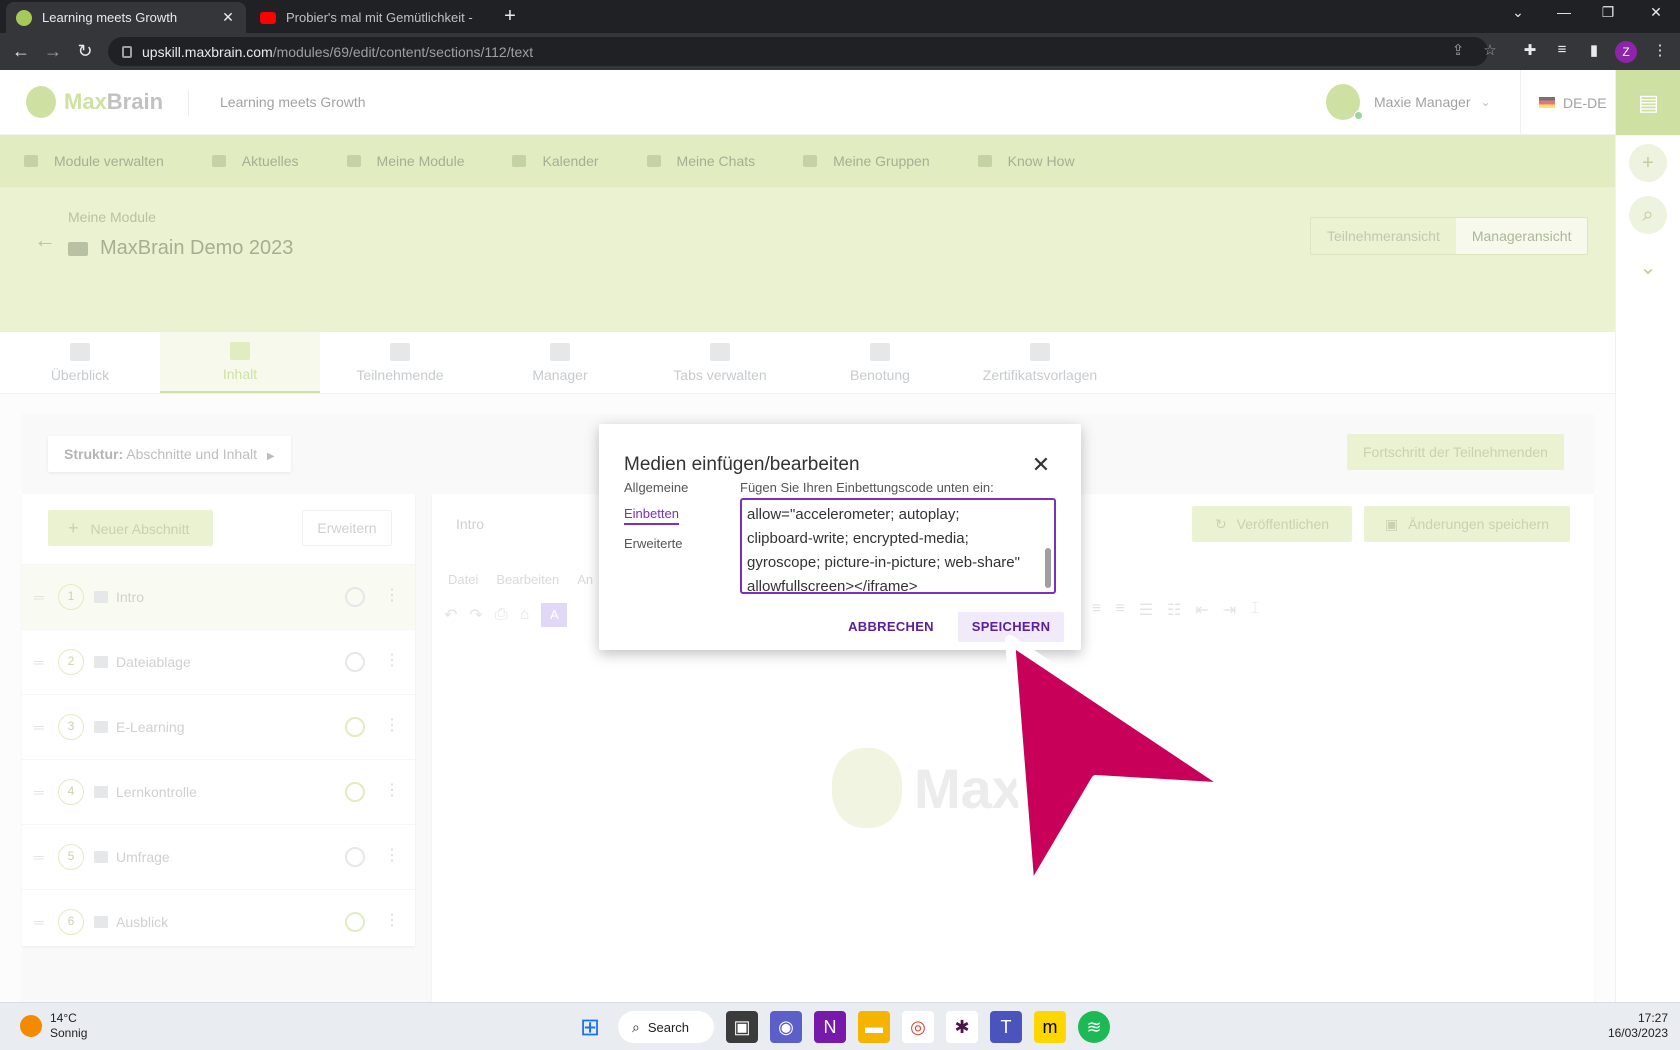  I want to click on dialog-title: Medien einfügen/bearbeiten, so click(742, 464).